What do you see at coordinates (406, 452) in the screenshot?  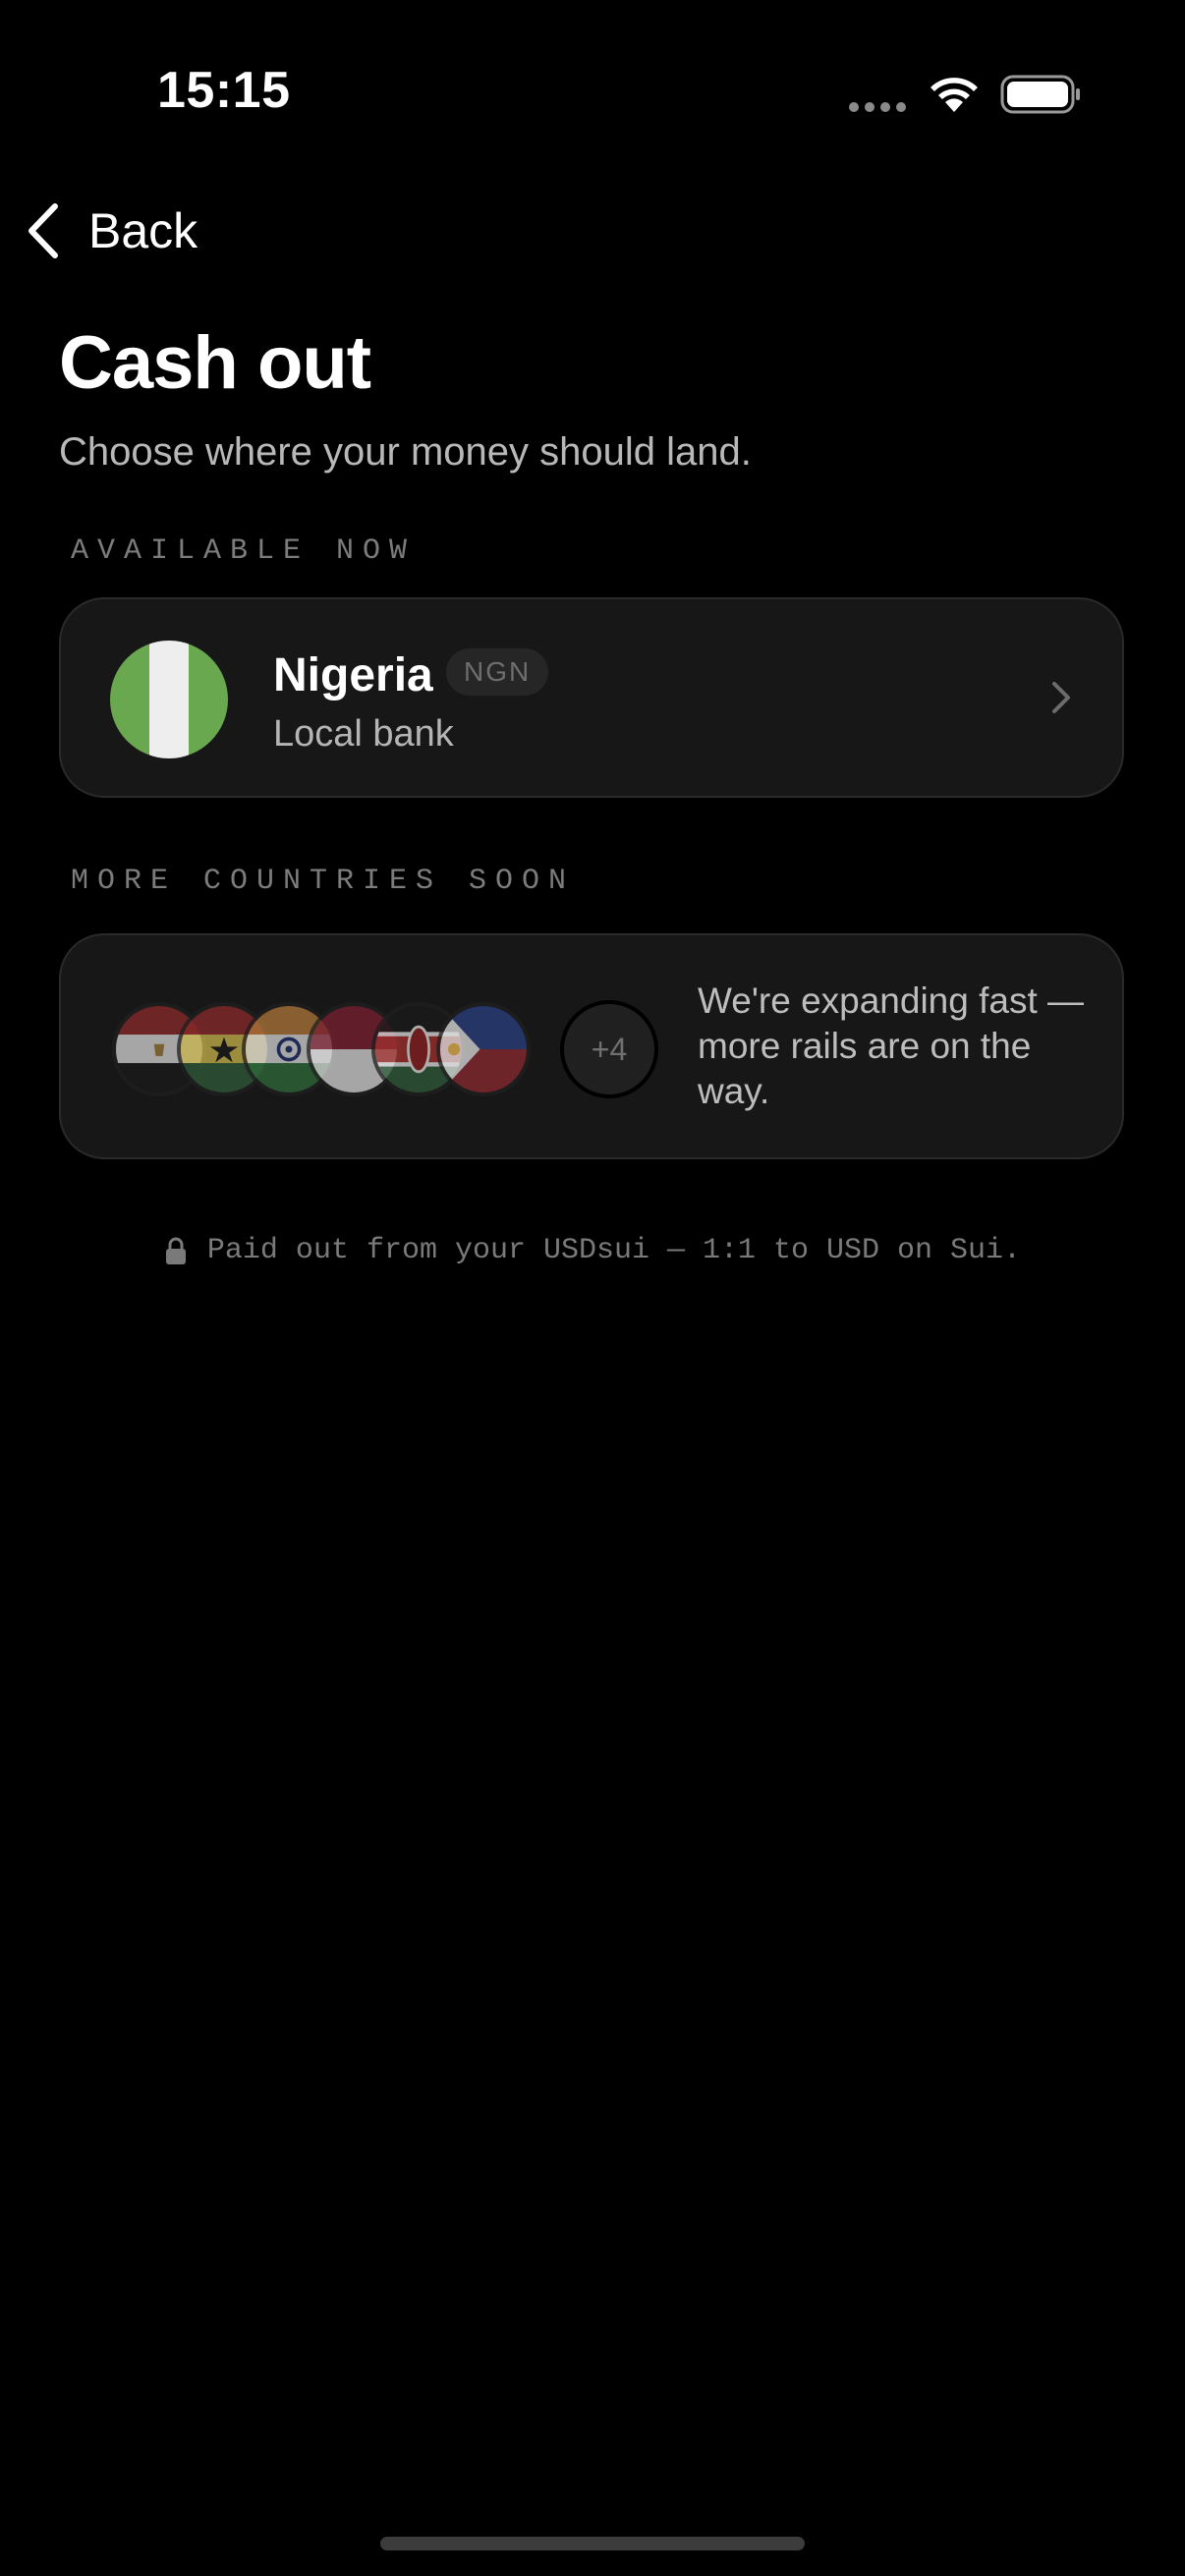 I see `page-subtitle: Choose where your money should land.` at bounding box center [406, 452].